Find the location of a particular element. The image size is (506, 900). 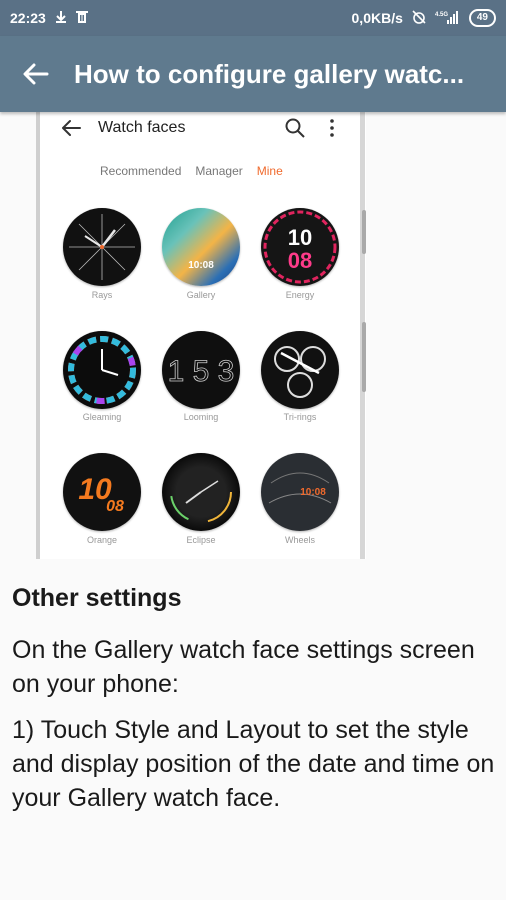

trash-icon is located at coordinates (81, 18).